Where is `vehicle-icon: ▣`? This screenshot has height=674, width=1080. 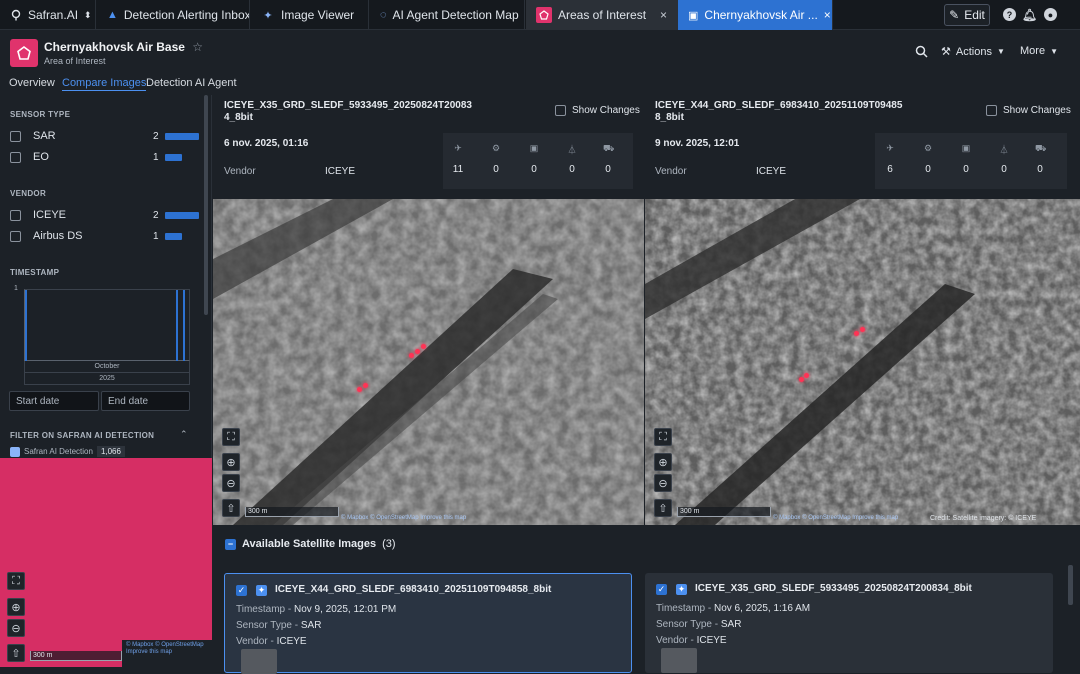
vehicle-icon: ▣ is located at coordinates (966, 148).